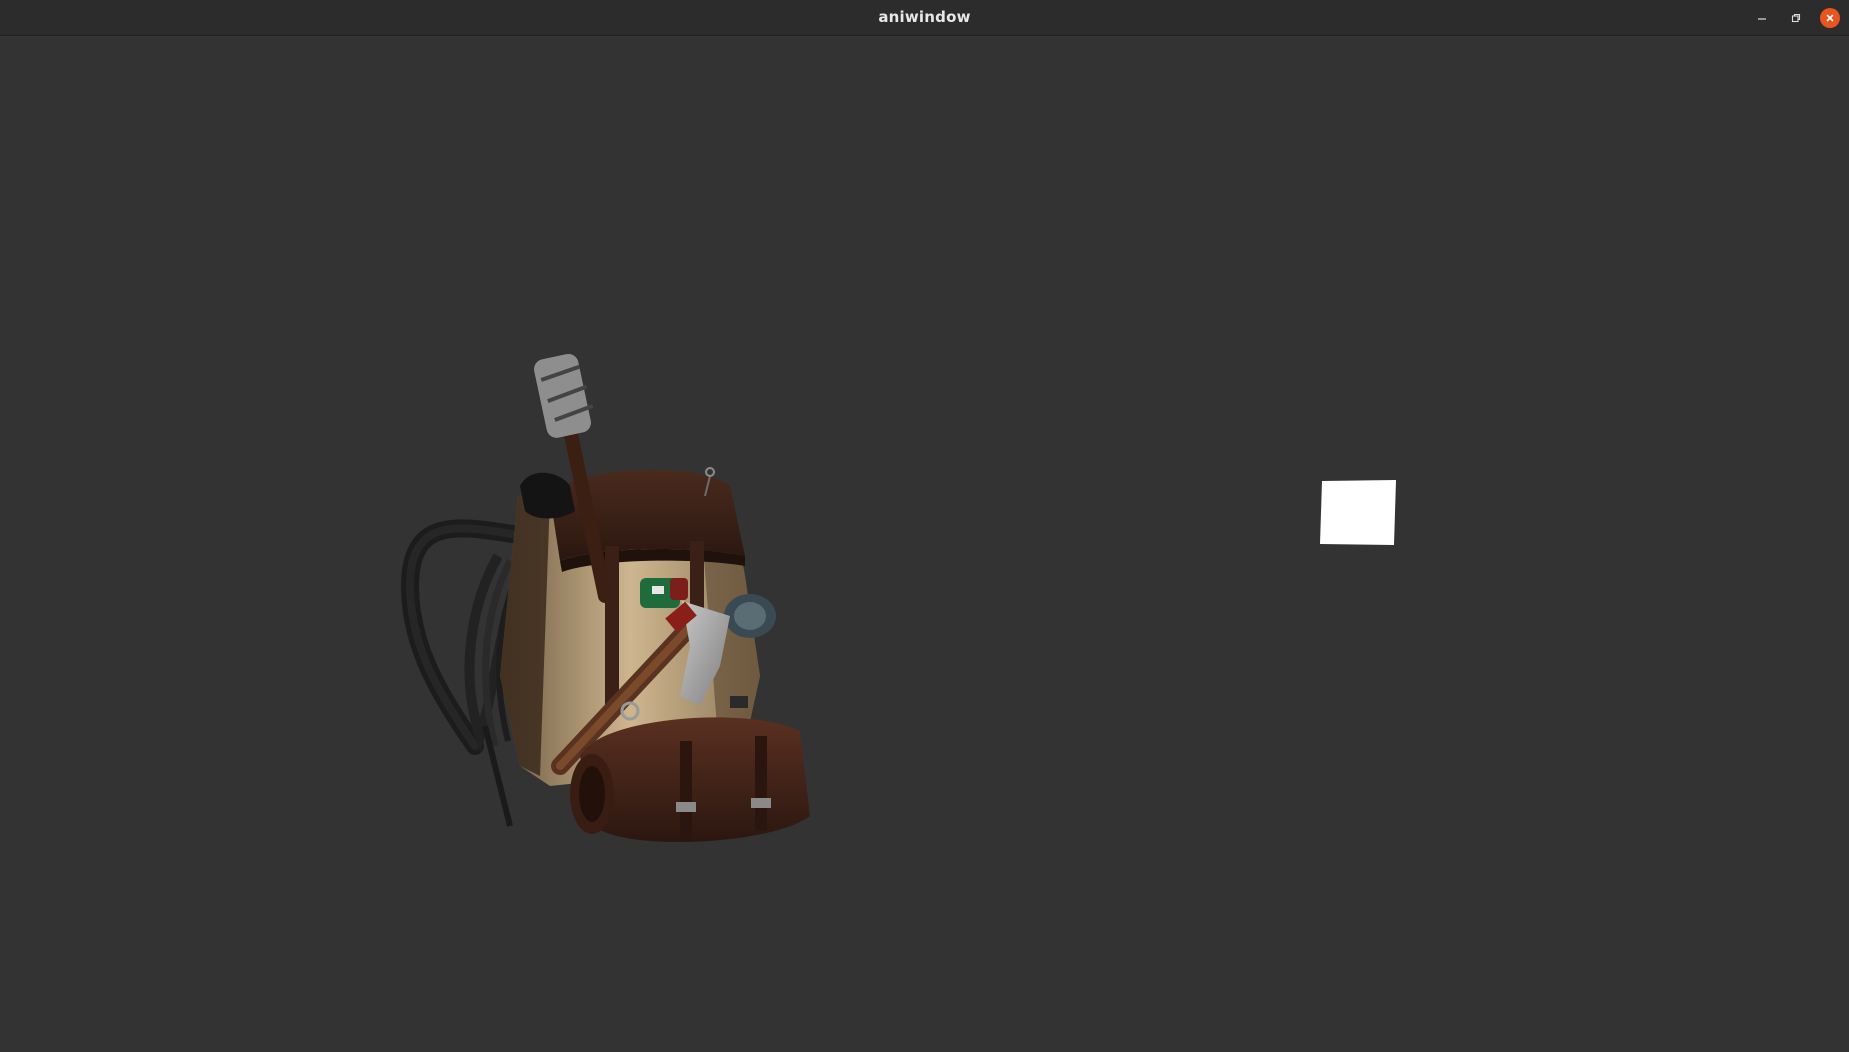  I want to click on restore-icon, so click(1796, 18).